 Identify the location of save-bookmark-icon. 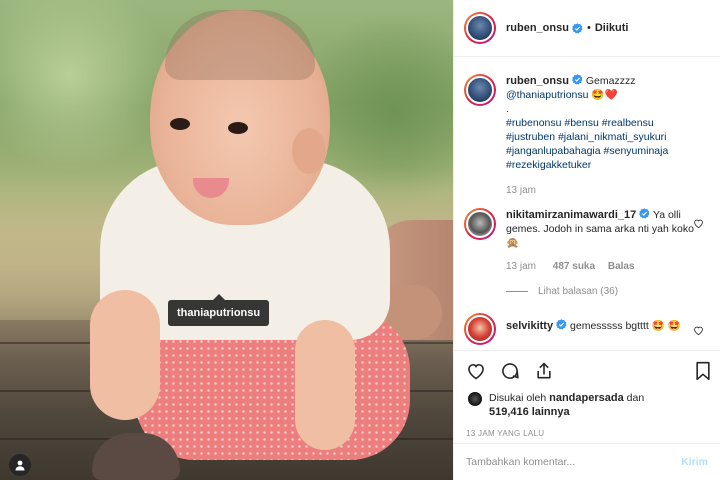
(703, 371).